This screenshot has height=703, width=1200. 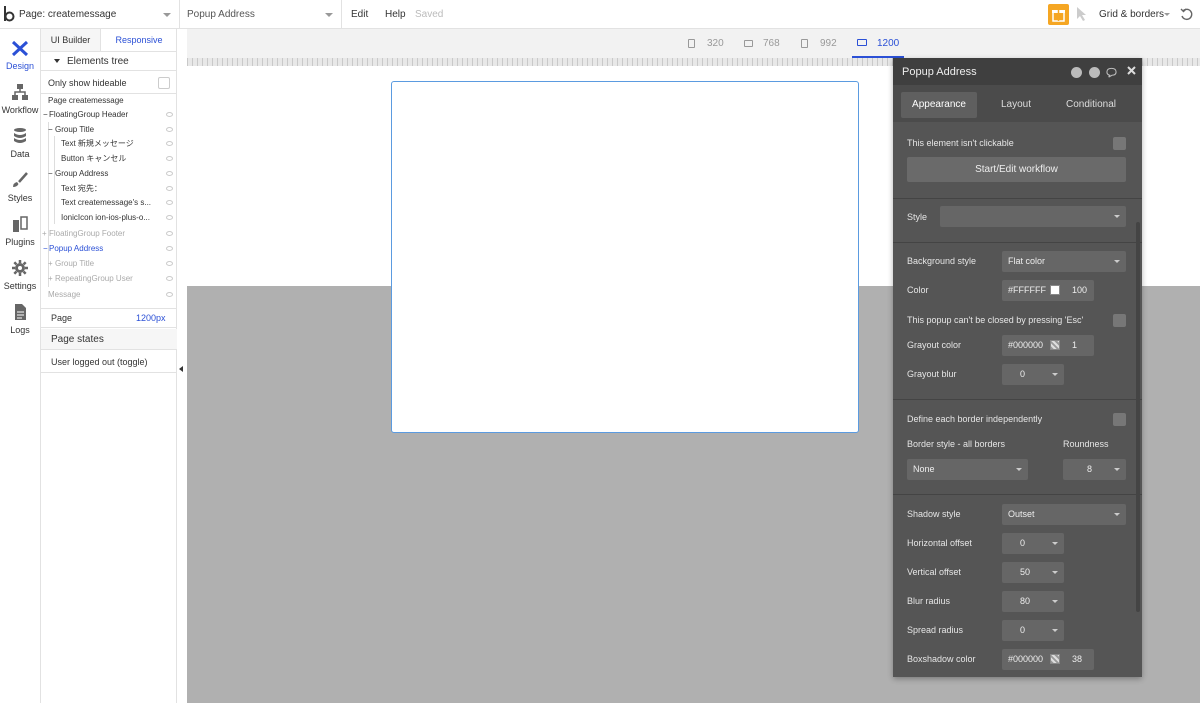 I want to click on divider, so click(x=1017, y=494).